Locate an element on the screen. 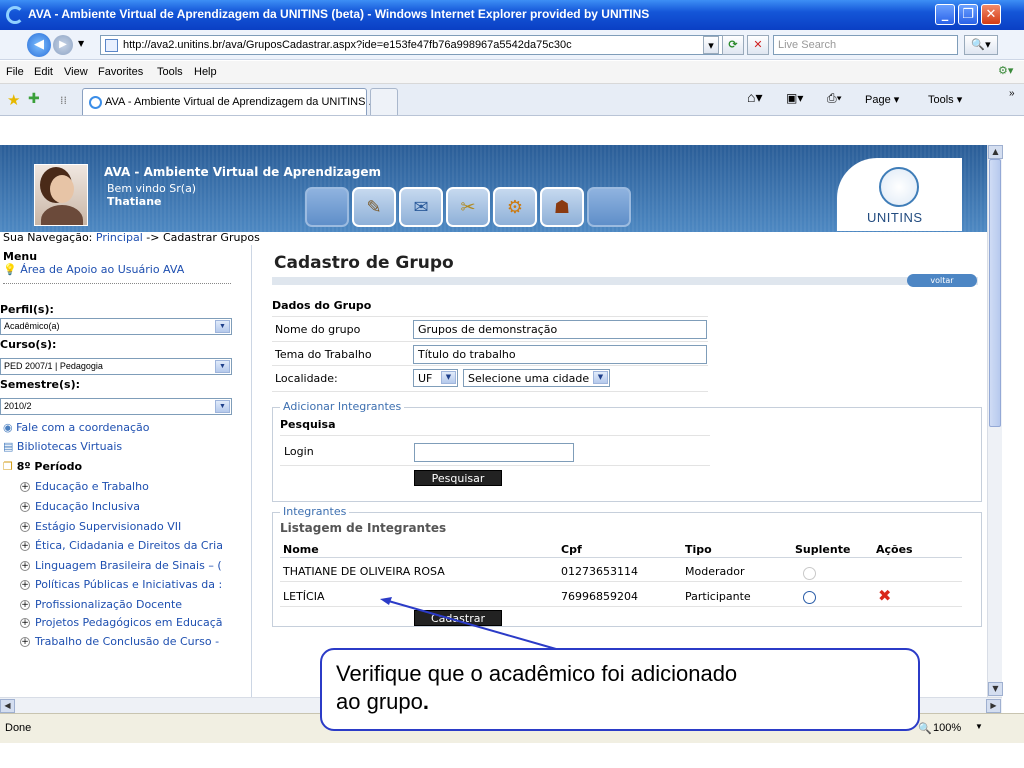 Image resolution: width=1024 pixels, height=768 pixels. callout-period: . is located at coordinates (425, 701).